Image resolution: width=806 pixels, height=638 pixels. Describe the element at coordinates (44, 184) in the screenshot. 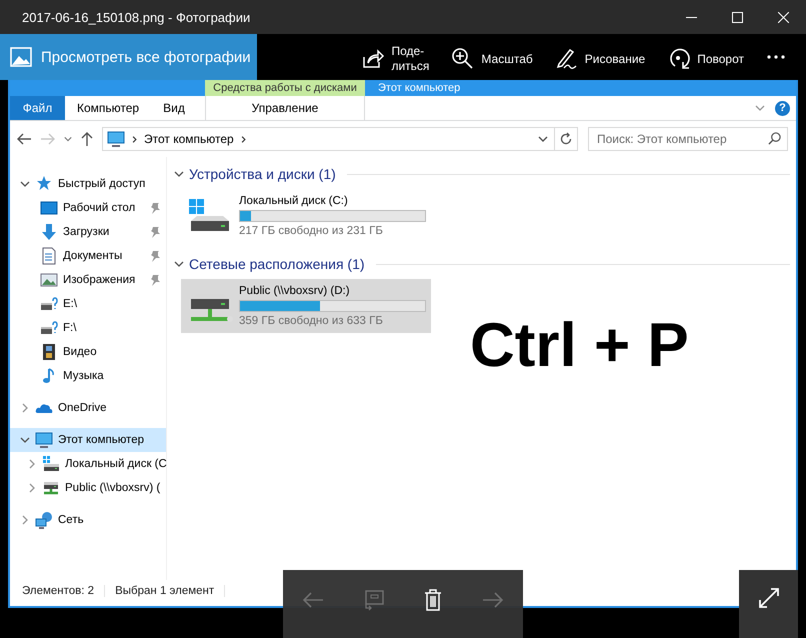

I see `star-icon` at that location.